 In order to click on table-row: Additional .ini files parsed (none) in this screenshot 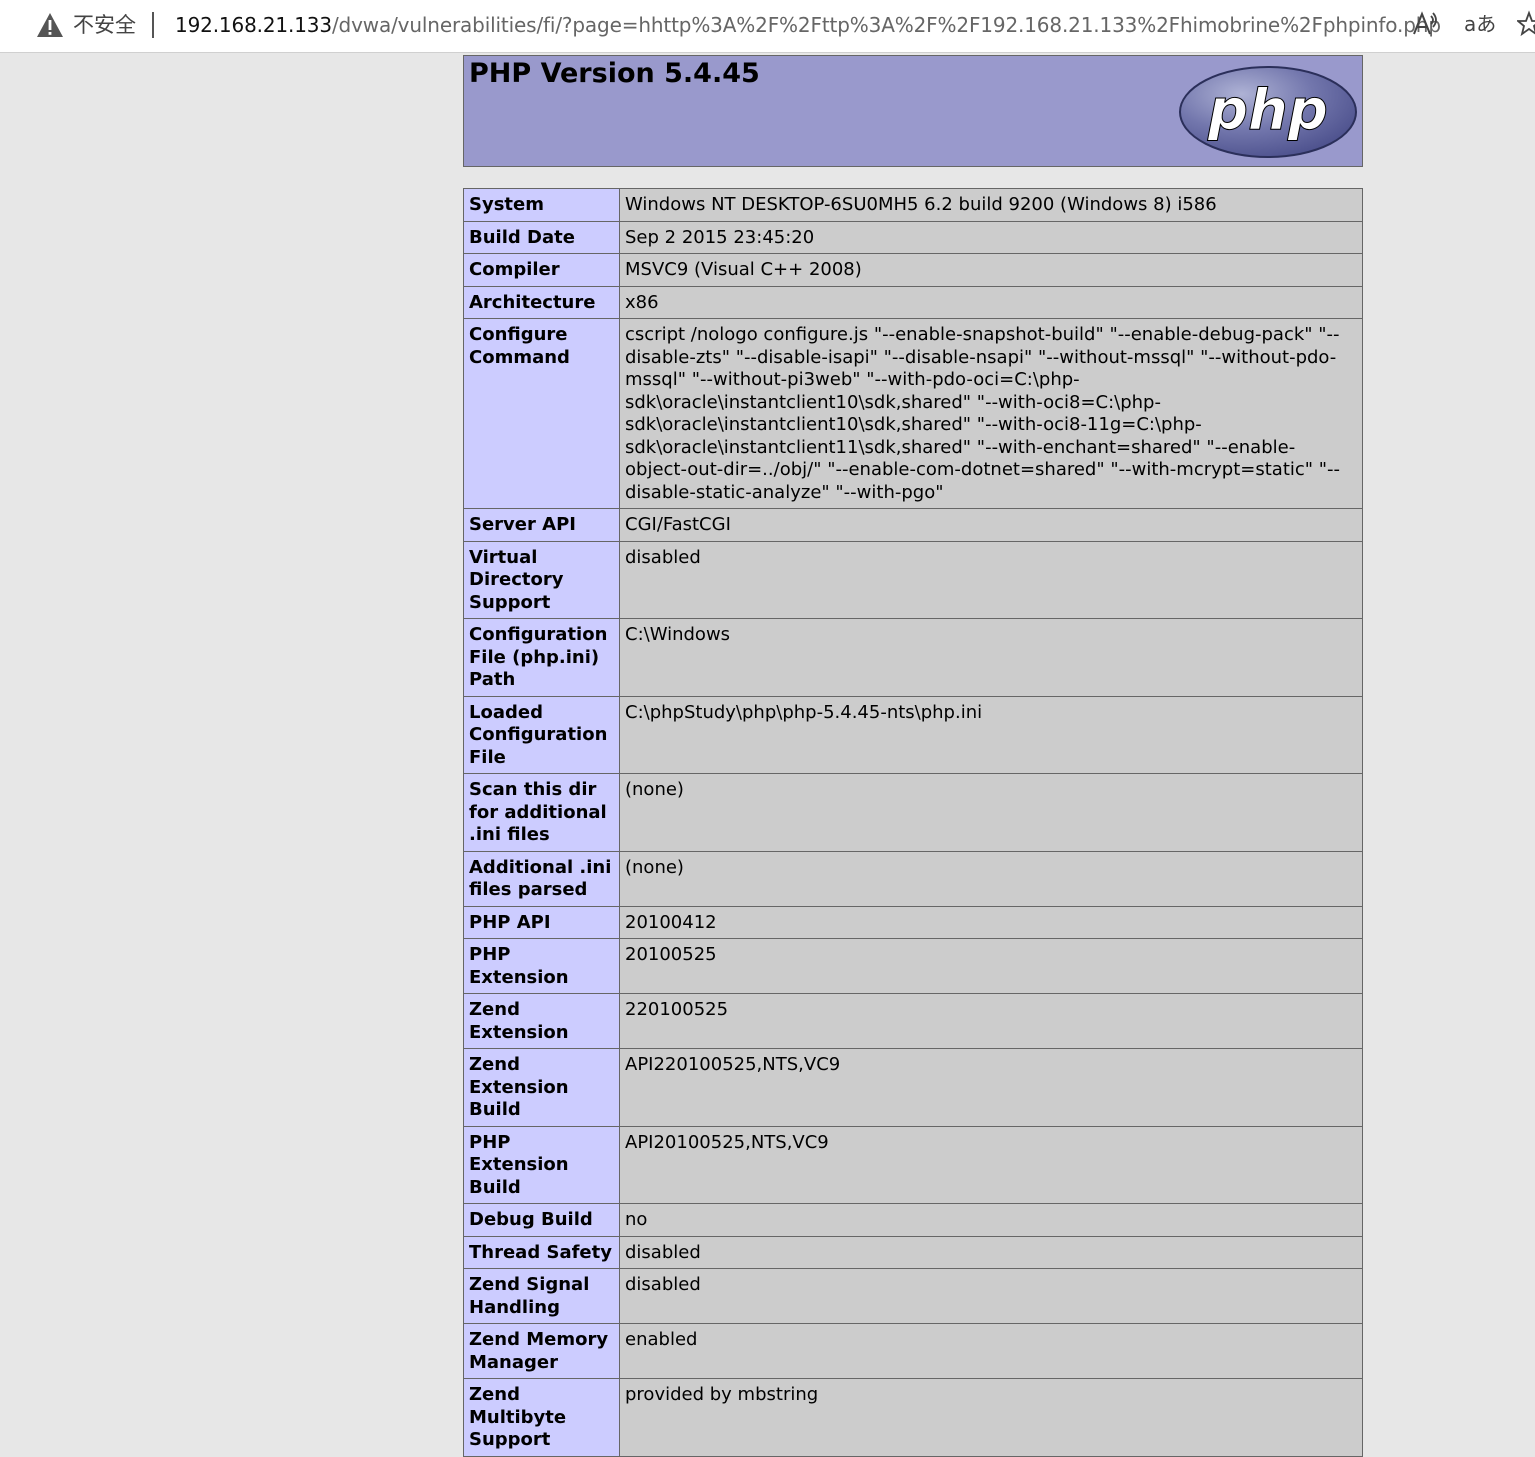, I will do `click(913, 878)`.